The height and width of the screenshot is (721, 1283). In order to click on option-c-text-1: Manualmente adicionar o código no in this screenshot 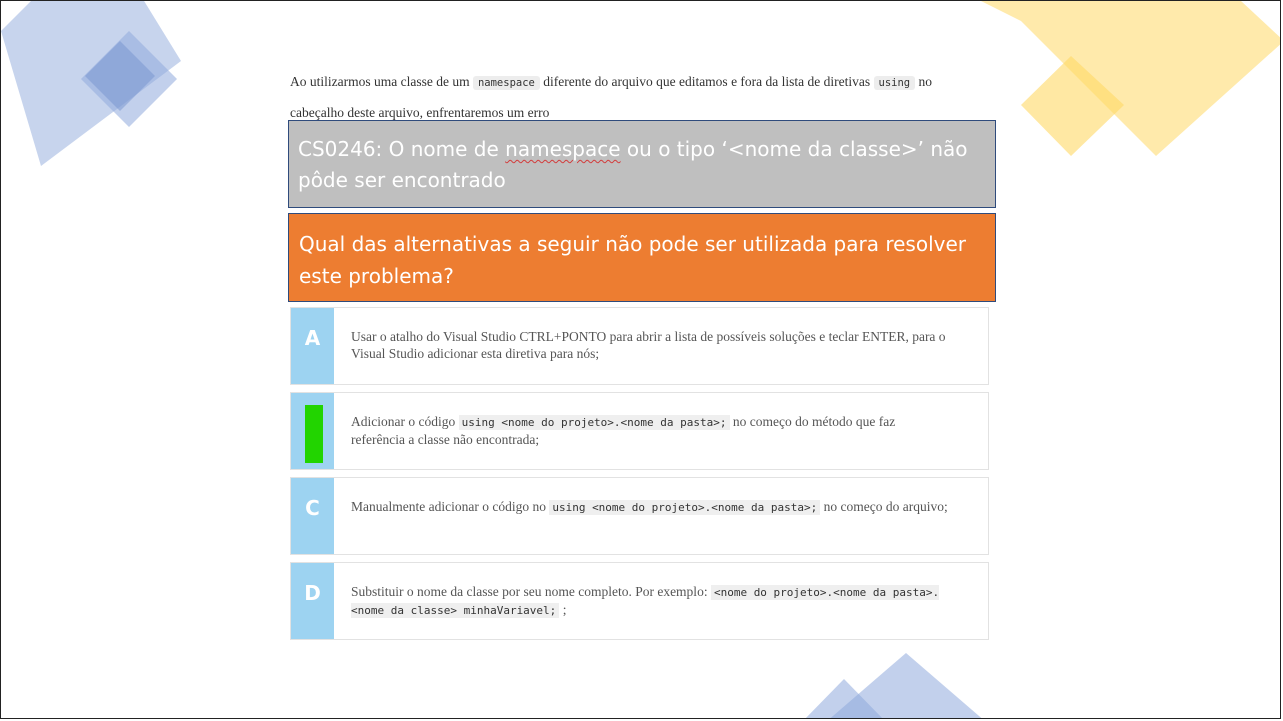, I will do `click(448, 506)`.